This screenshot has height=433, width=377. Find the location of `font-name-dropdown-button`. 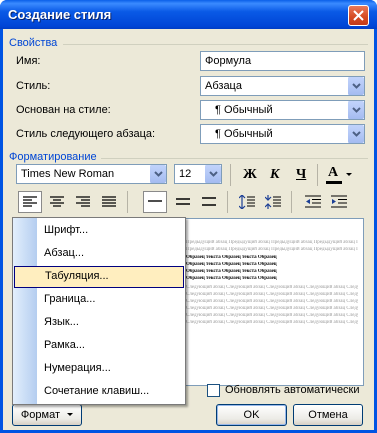

font-name-dropdown-button is located at coordinates (157, 174).